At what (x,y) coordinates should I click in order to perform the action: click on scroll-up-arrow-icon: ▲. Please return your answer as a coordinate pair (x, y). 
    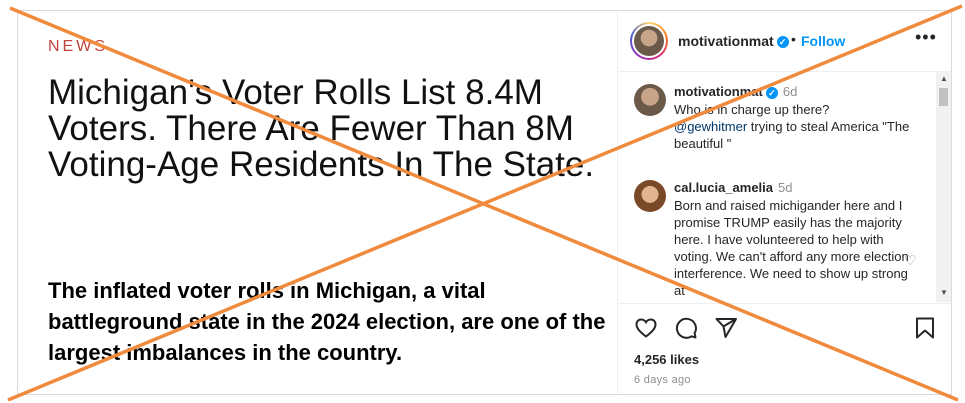
    Looking at the image, I should click on (944, 78).